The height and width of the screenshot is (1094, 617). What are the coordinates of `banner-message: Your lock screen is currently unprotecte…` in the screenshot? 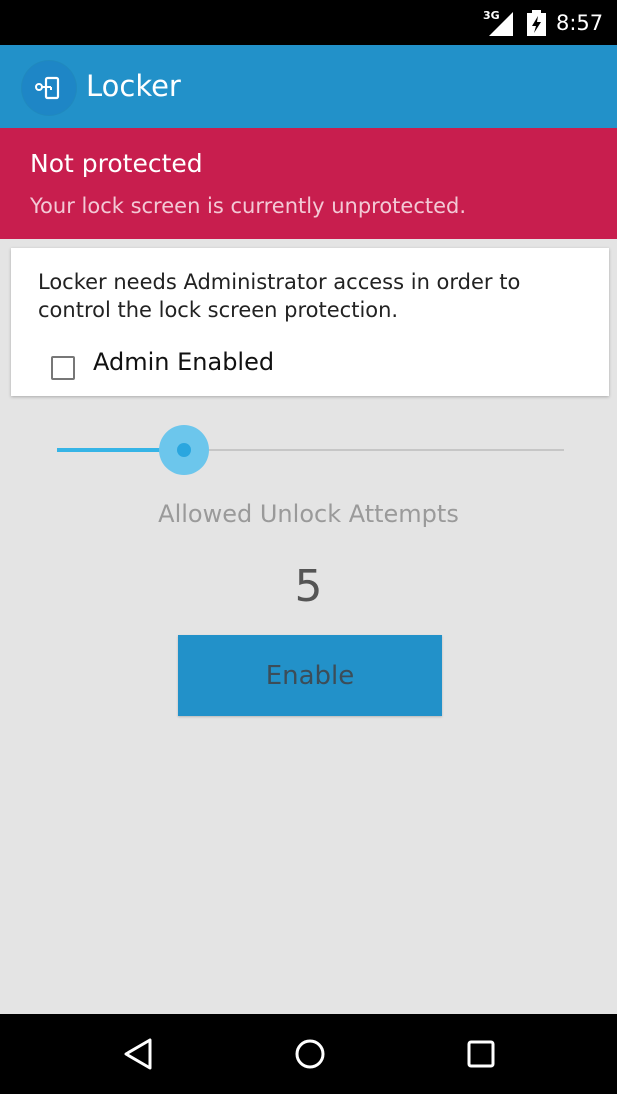 It's located at (248, 206).